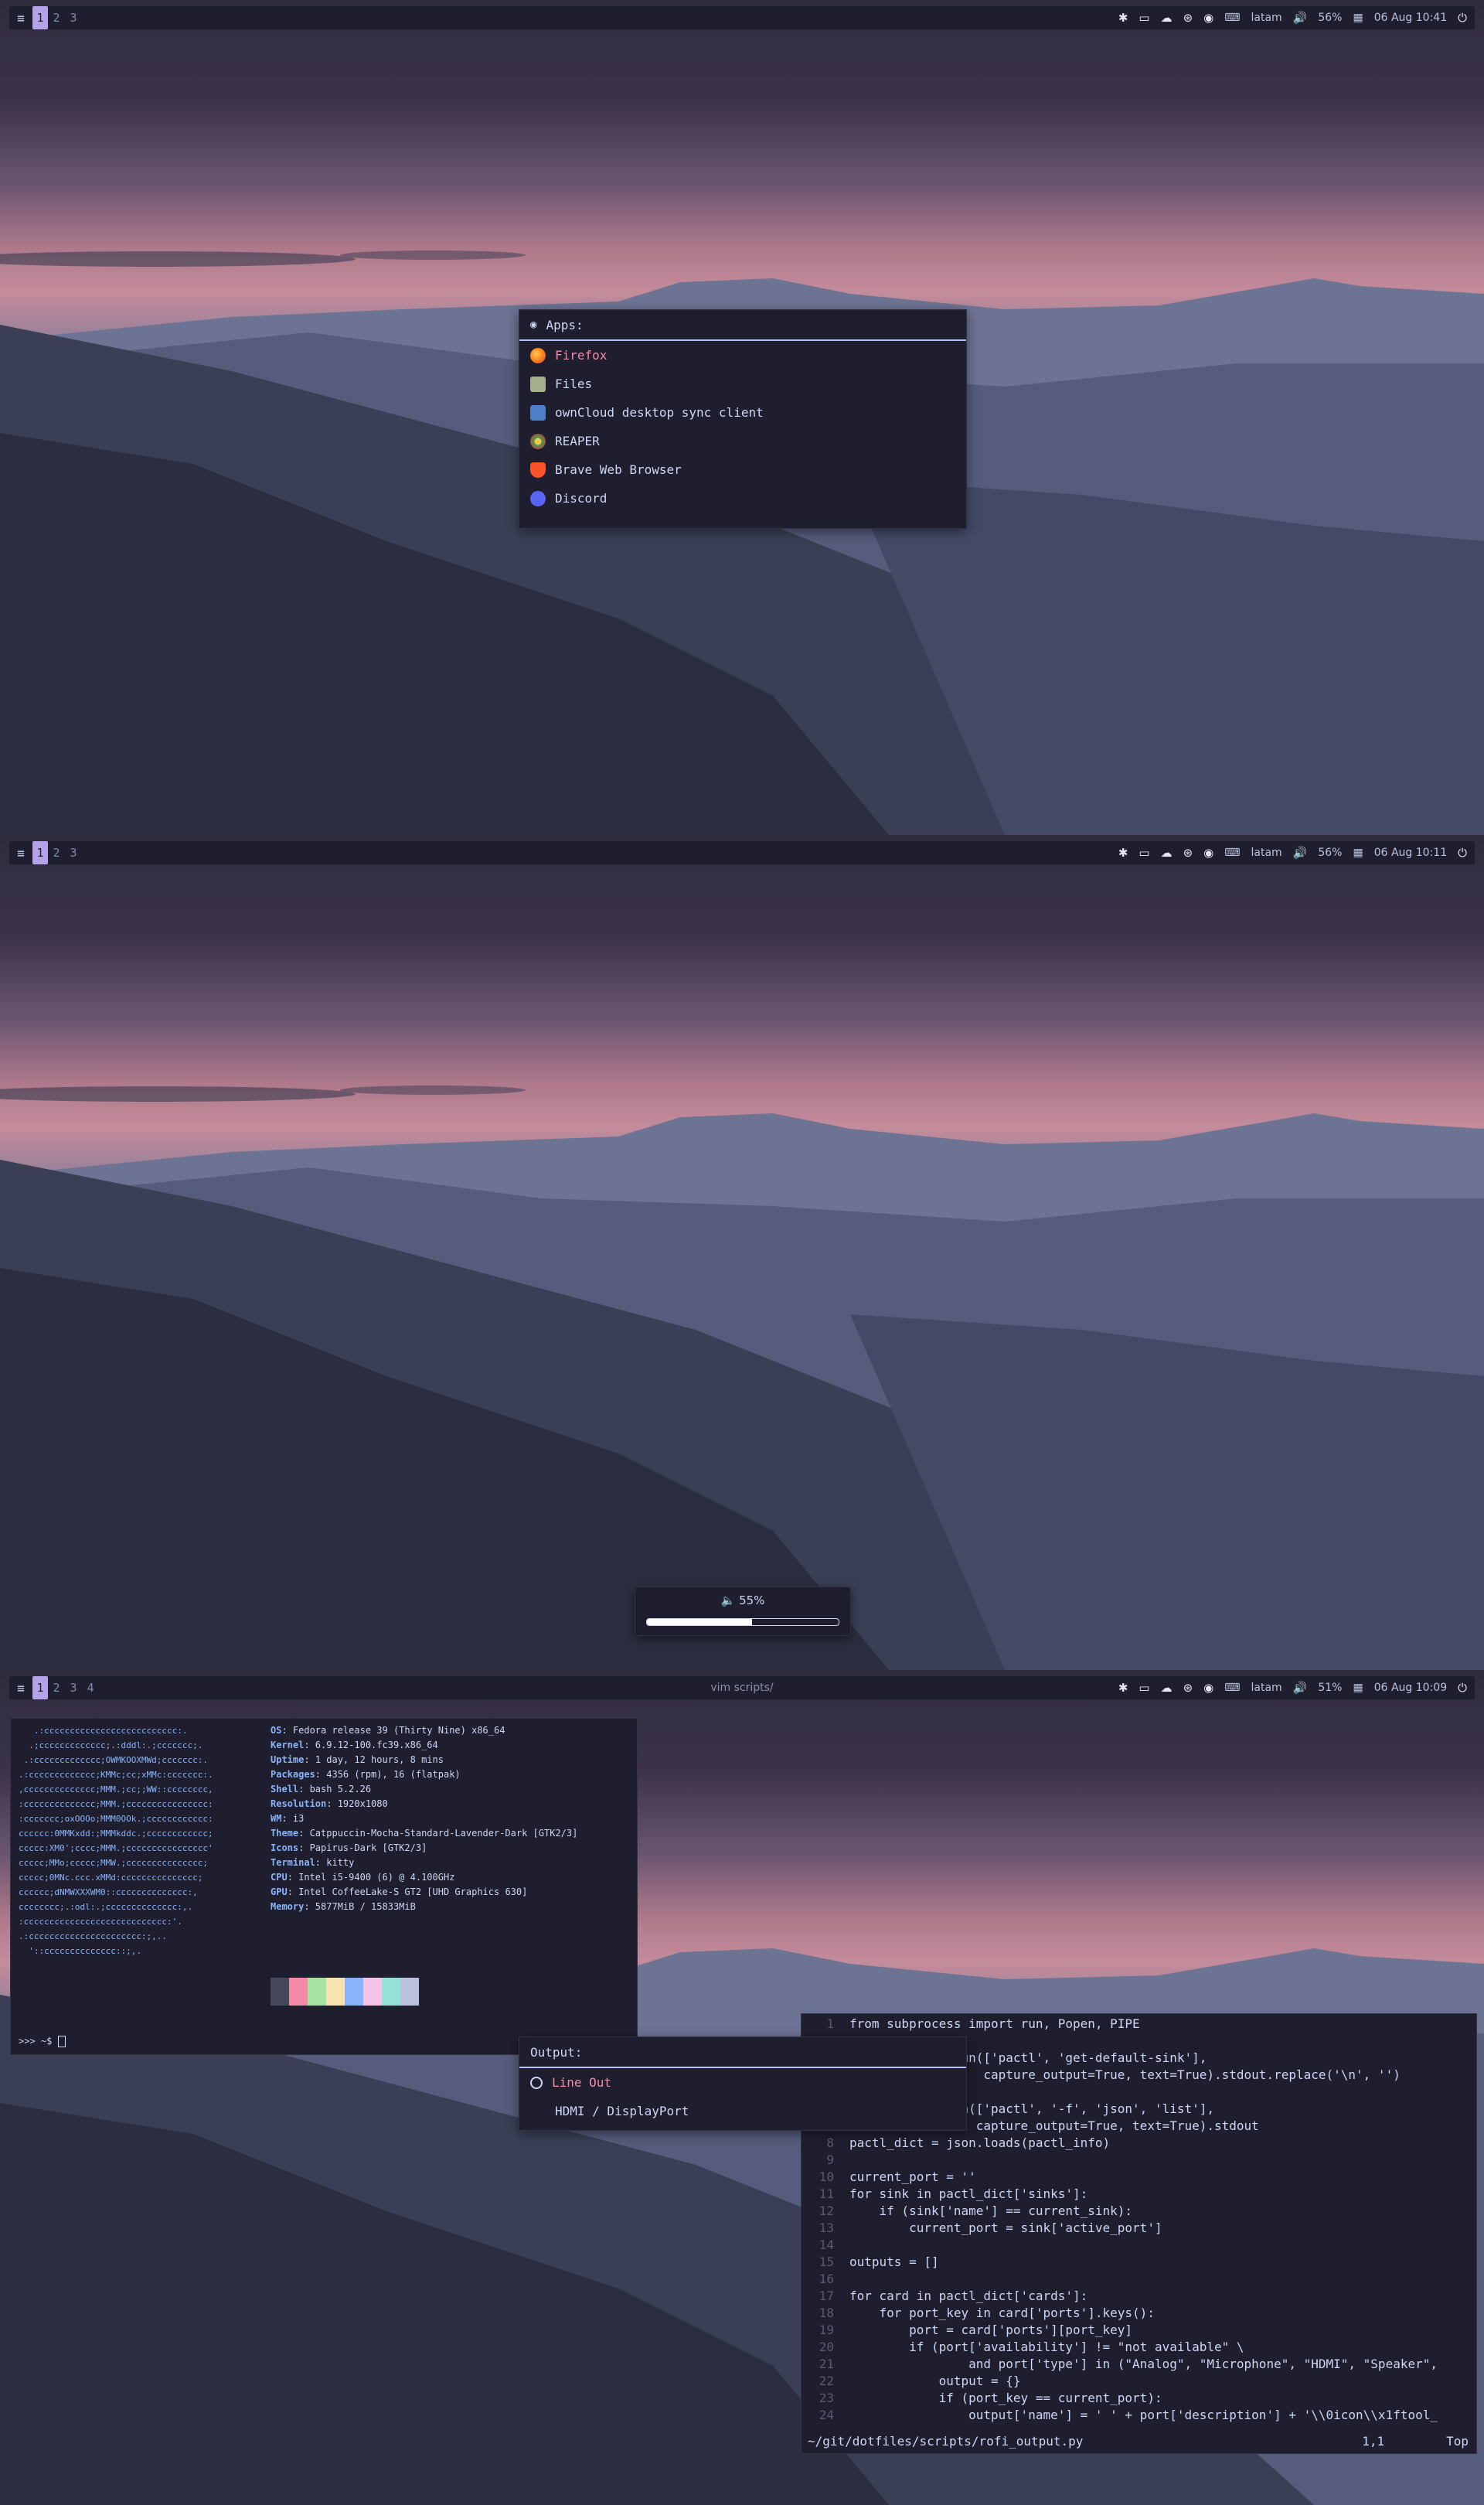  What do you see at coordinates (360, 1906) in the screenshot?
I see `sysinfo-value: : 5877MiB / 15833MiB` at bounding box center [360, 1906].